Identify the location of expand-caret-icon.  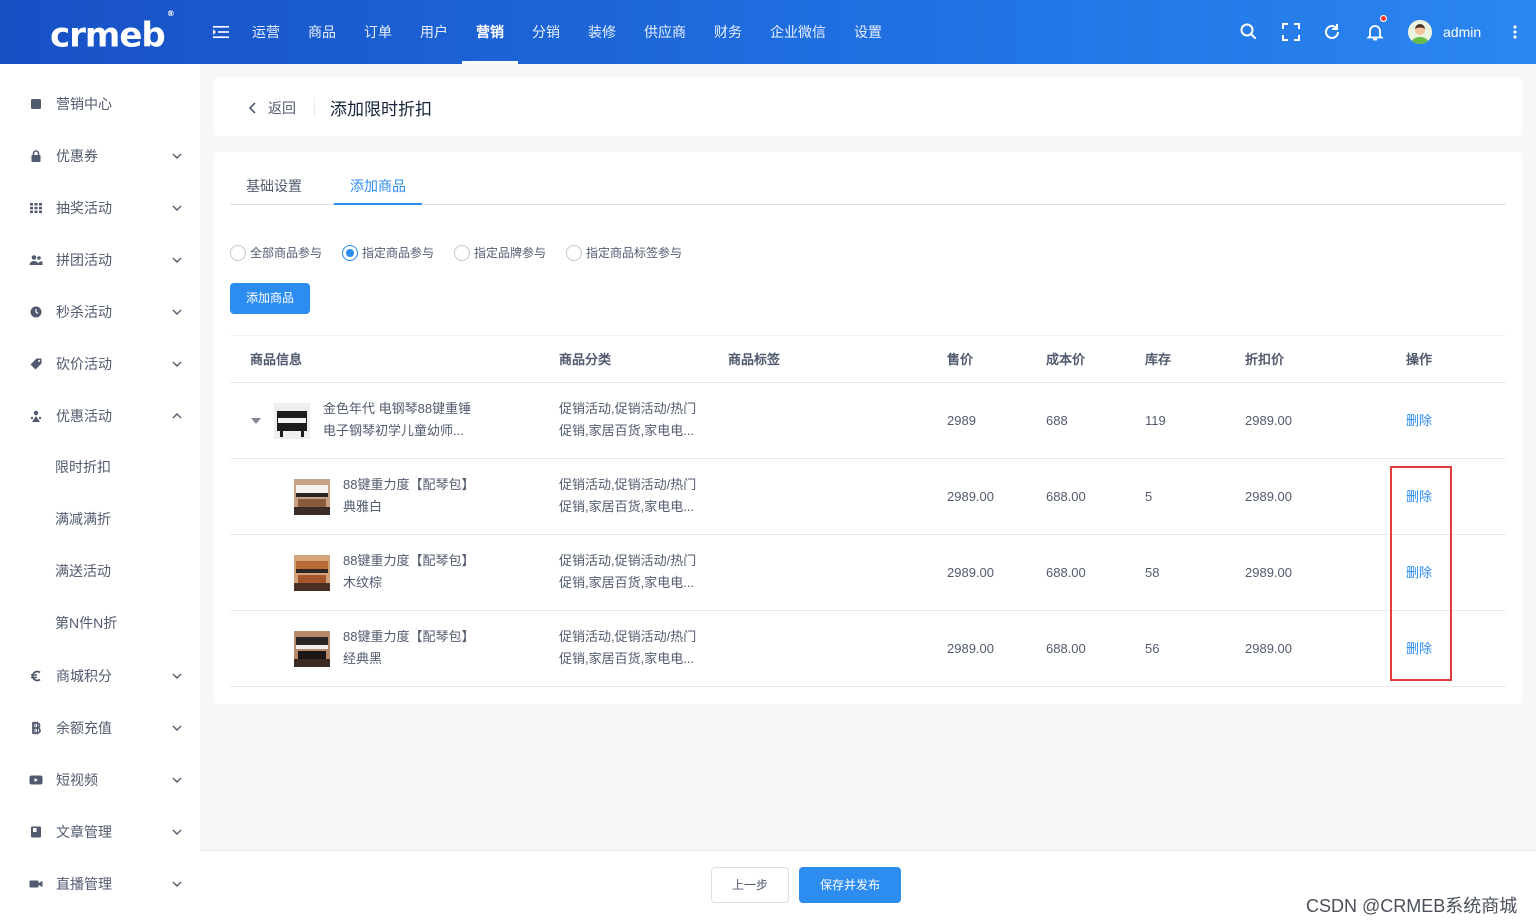
(256, 421).